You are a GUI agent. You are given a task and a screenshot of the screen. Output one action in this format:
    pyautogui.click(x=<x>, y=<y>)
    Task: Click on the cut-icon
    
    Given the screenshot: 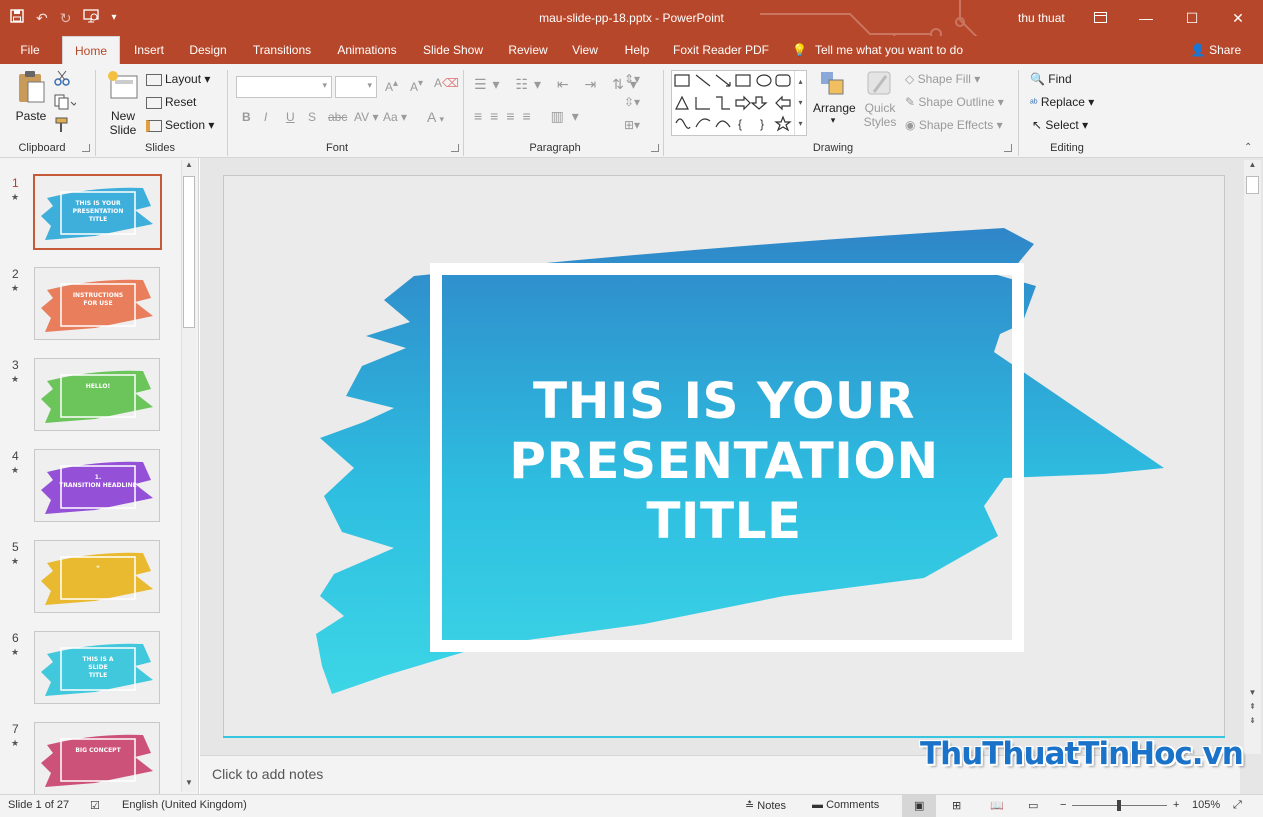 What is the action you would take?
    pyautogui.click(x=62, y=79)
    